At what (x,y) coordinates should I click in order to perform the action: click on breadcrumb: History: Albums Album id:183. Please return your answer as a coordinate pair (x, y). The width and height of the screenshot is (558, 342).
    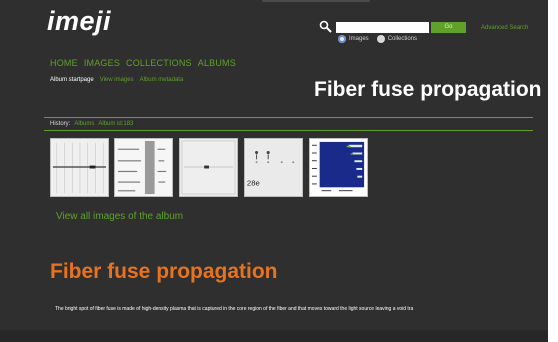
    Looking at the image, I should click on (91, 124).